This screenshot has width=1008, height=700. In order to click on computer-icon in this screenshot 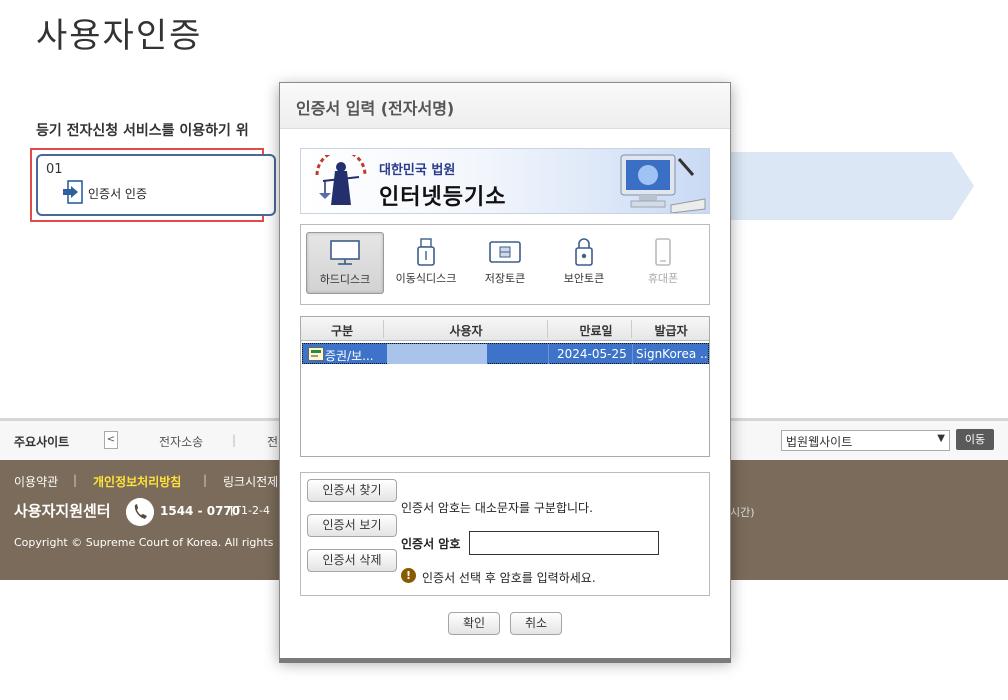, I will do `click(663, 183)`.